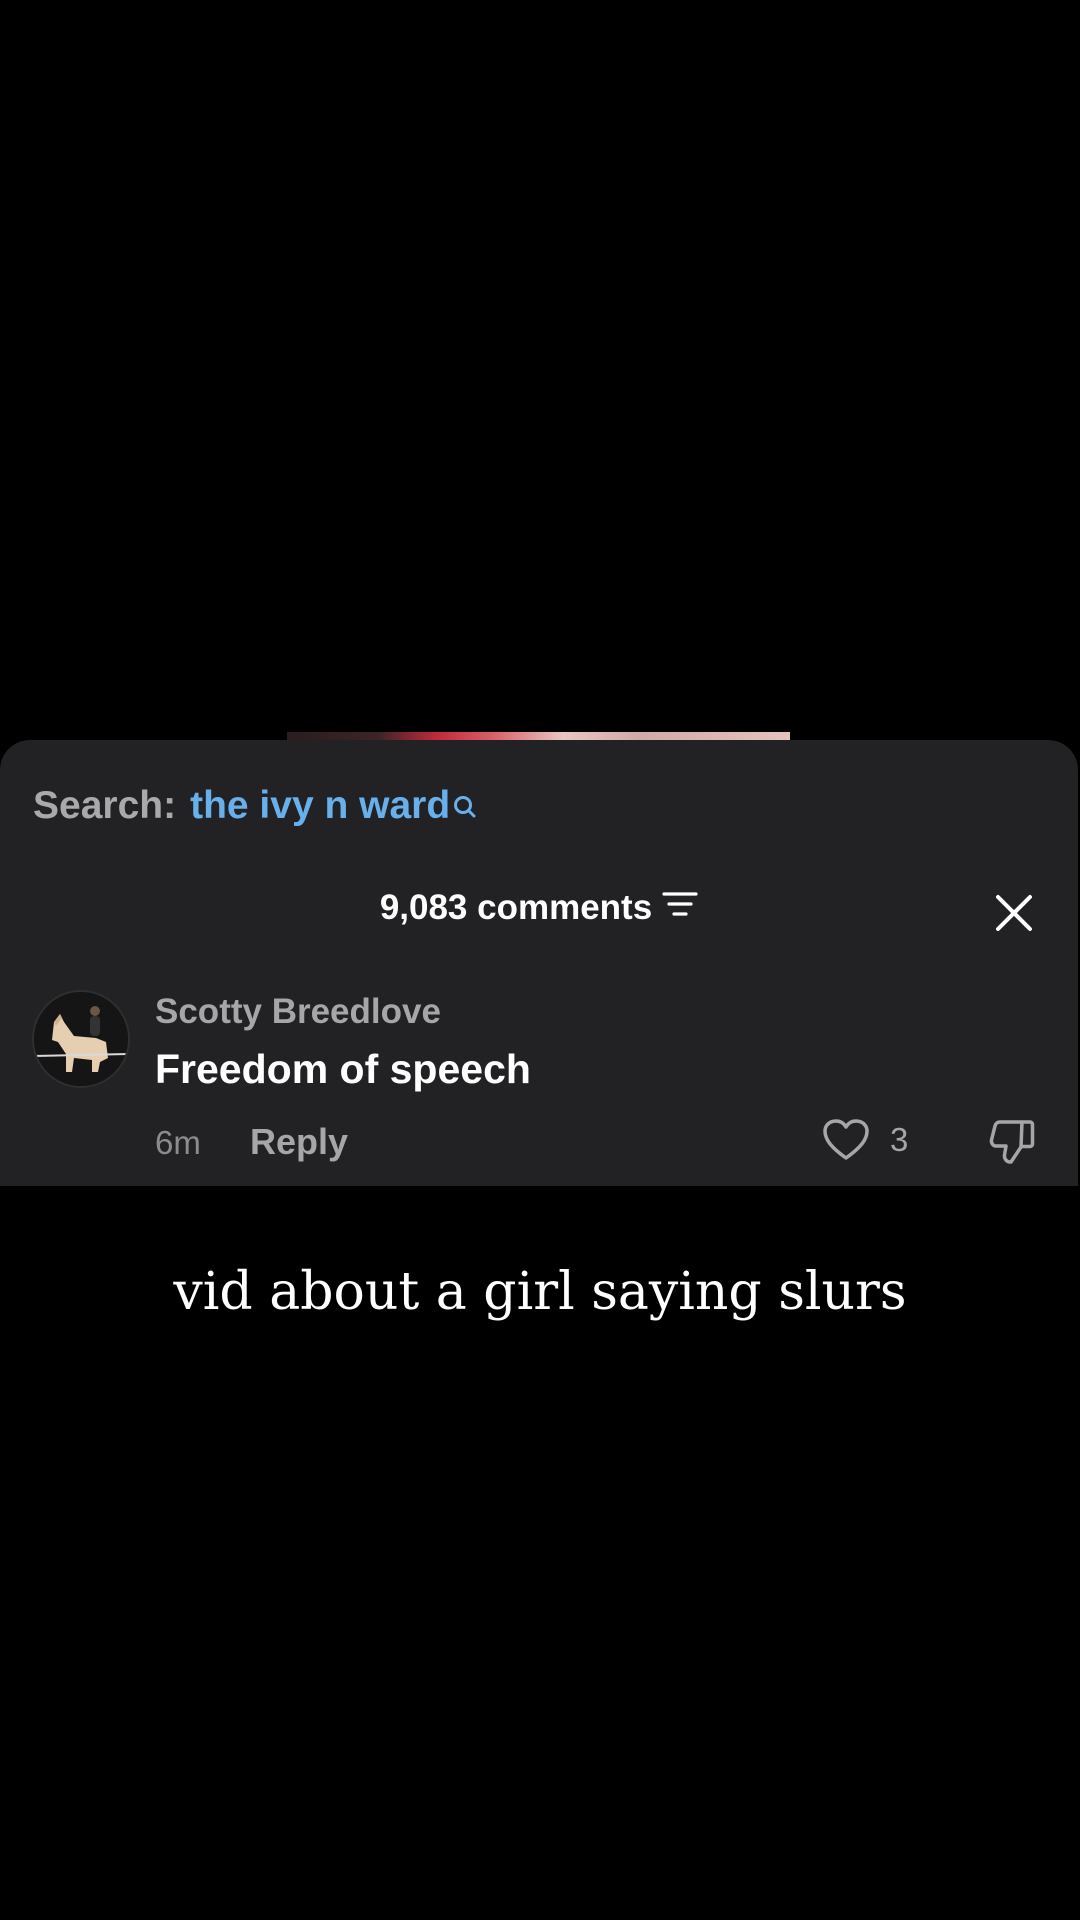  Describe the element at coordinates (343, 1069) in the screenshot. I see `comment-text: Freedom of speech` at that location.